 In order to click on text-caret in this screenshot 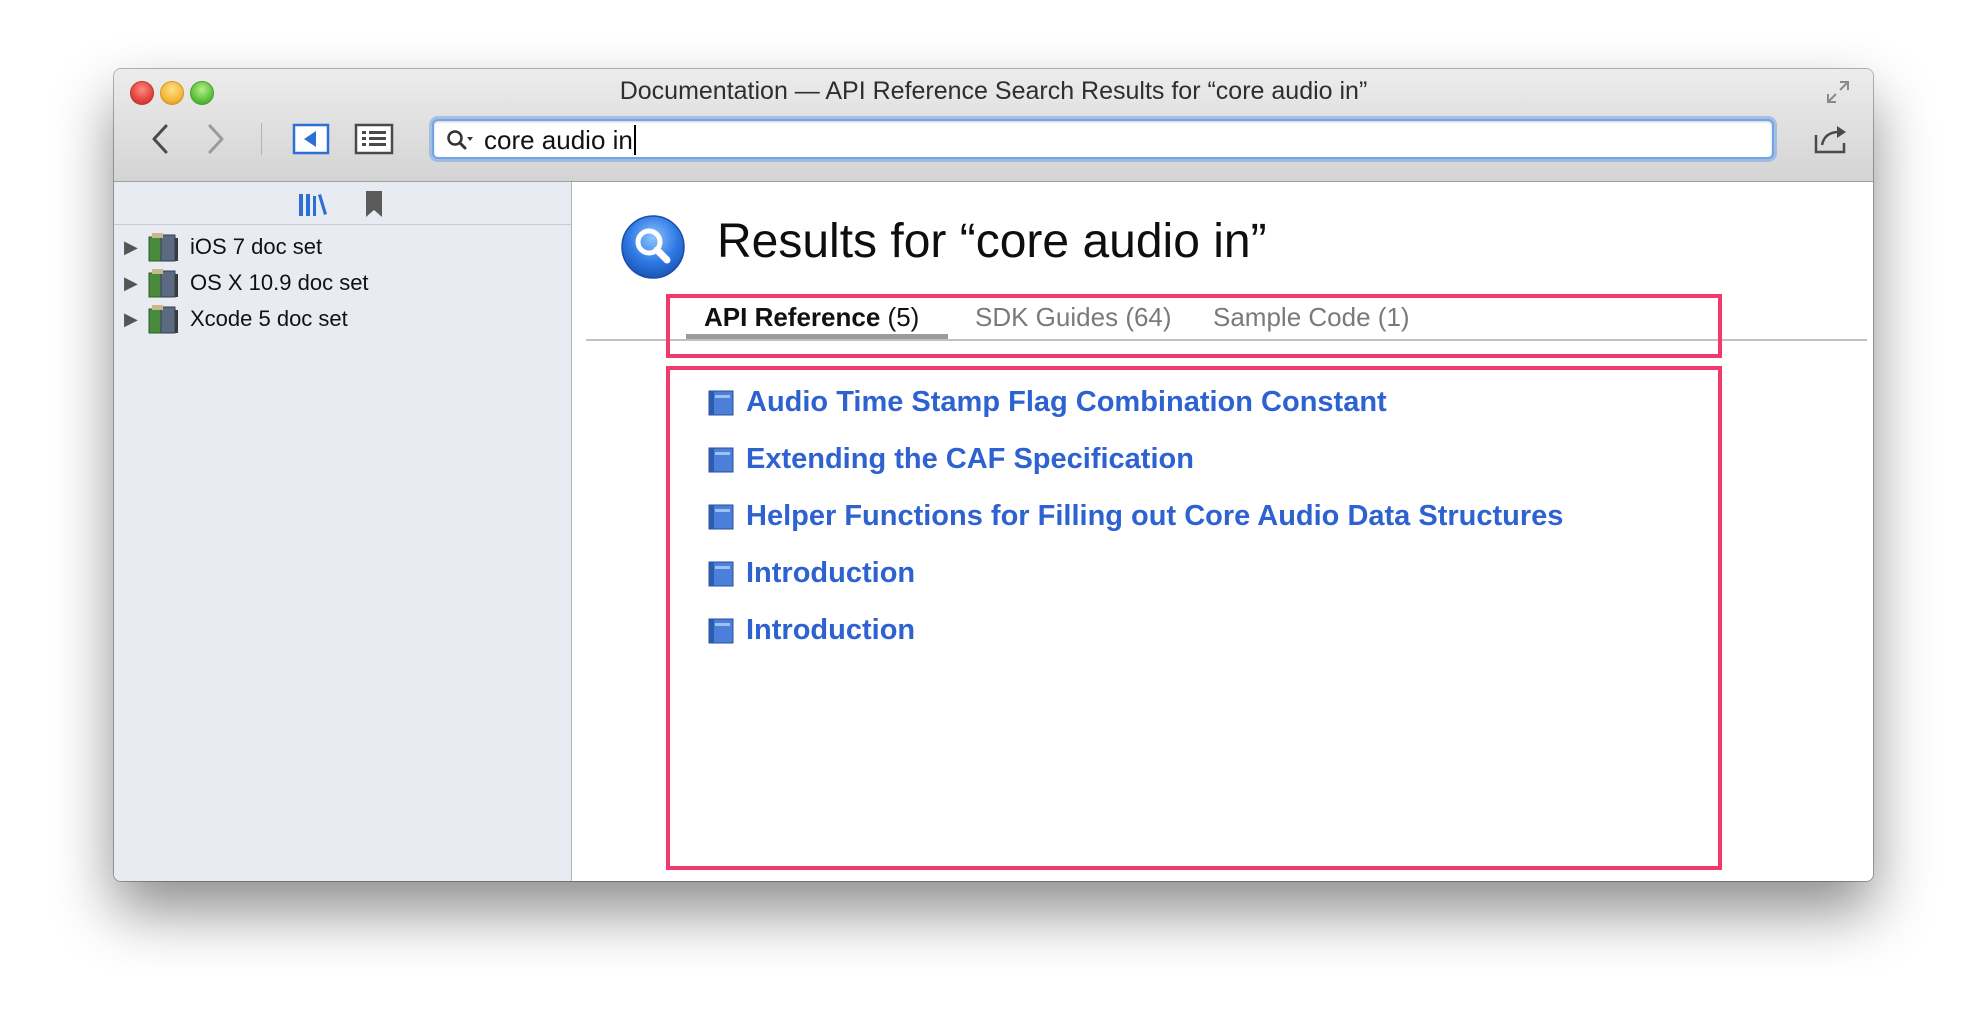, I will do `click(634, 140)`.